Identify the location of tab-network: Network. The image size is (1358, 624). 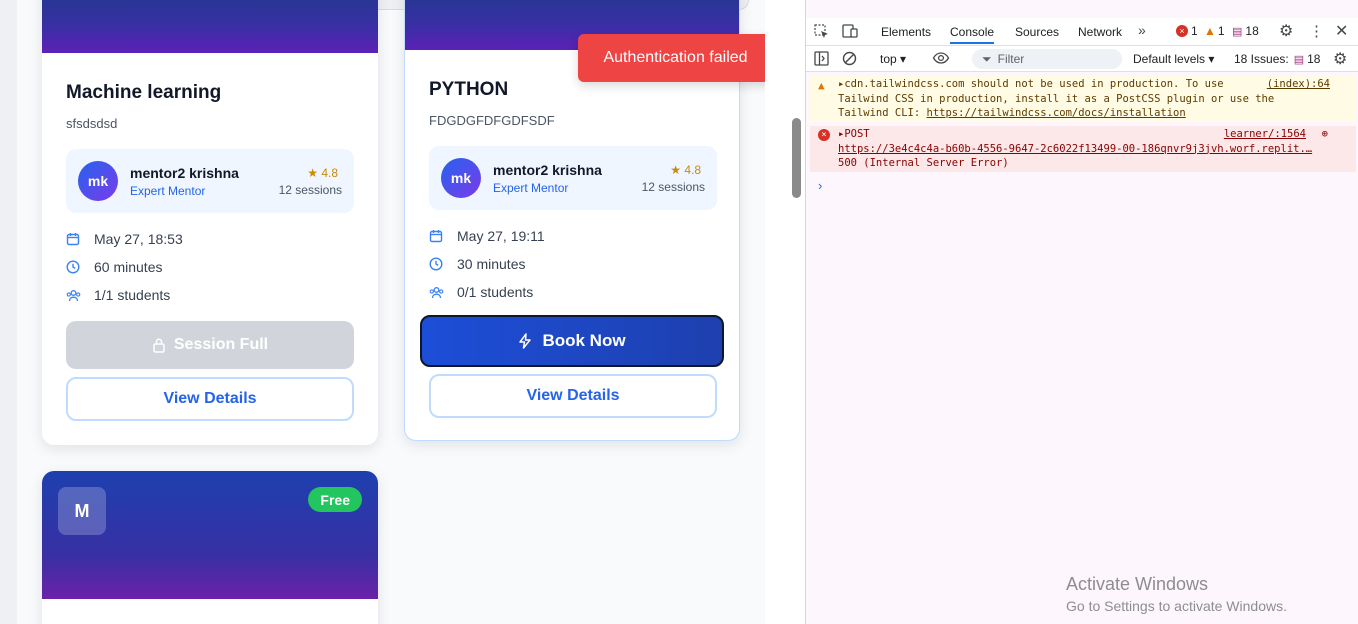
(1100, 32).